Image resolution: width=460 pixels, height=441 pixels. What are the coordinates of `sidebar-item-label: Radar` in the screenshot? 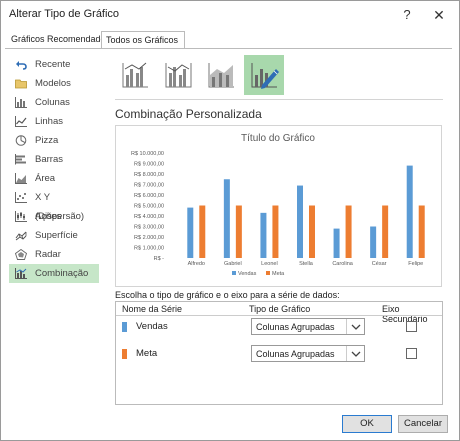 It's located at (48, 254).